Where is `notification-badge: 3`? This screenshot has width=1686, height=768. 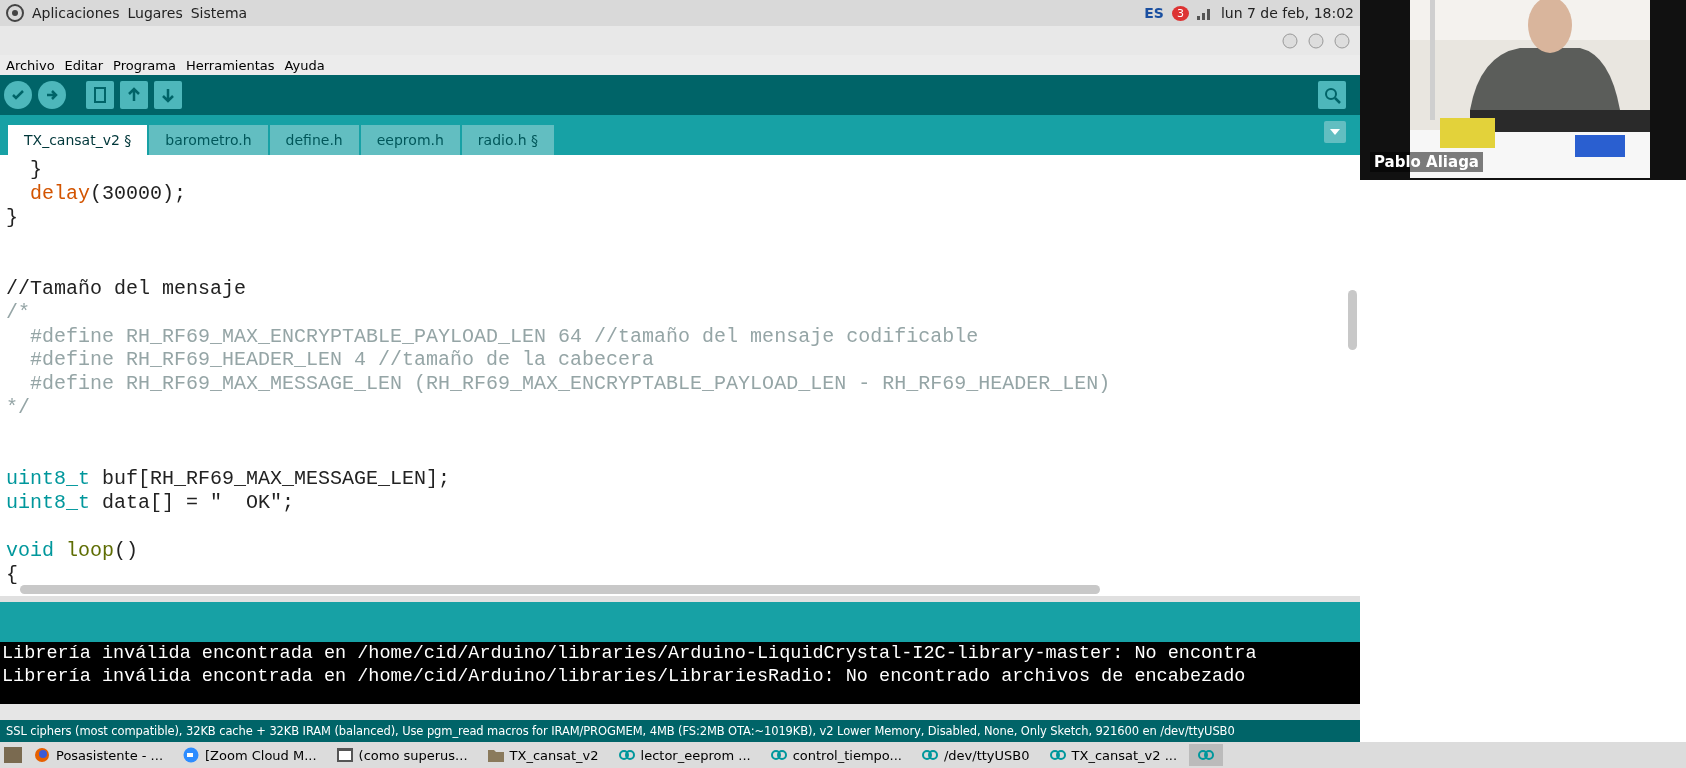
notification-badge: 3 is located at coordinates (1180, 13).